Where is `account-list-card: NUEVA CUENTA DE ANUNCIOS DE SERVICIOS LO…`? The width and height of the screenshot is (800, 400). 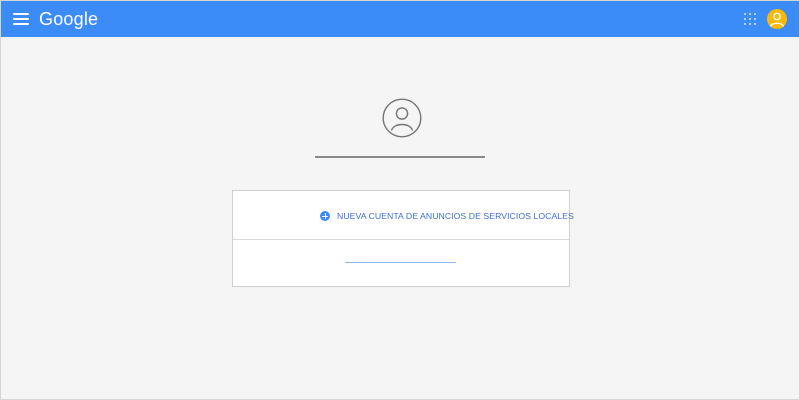 account-list-card: NUEVA CUENTA DE ANUNCIOS DE SERVICIOS LO… is located at coordinates (403, 238).